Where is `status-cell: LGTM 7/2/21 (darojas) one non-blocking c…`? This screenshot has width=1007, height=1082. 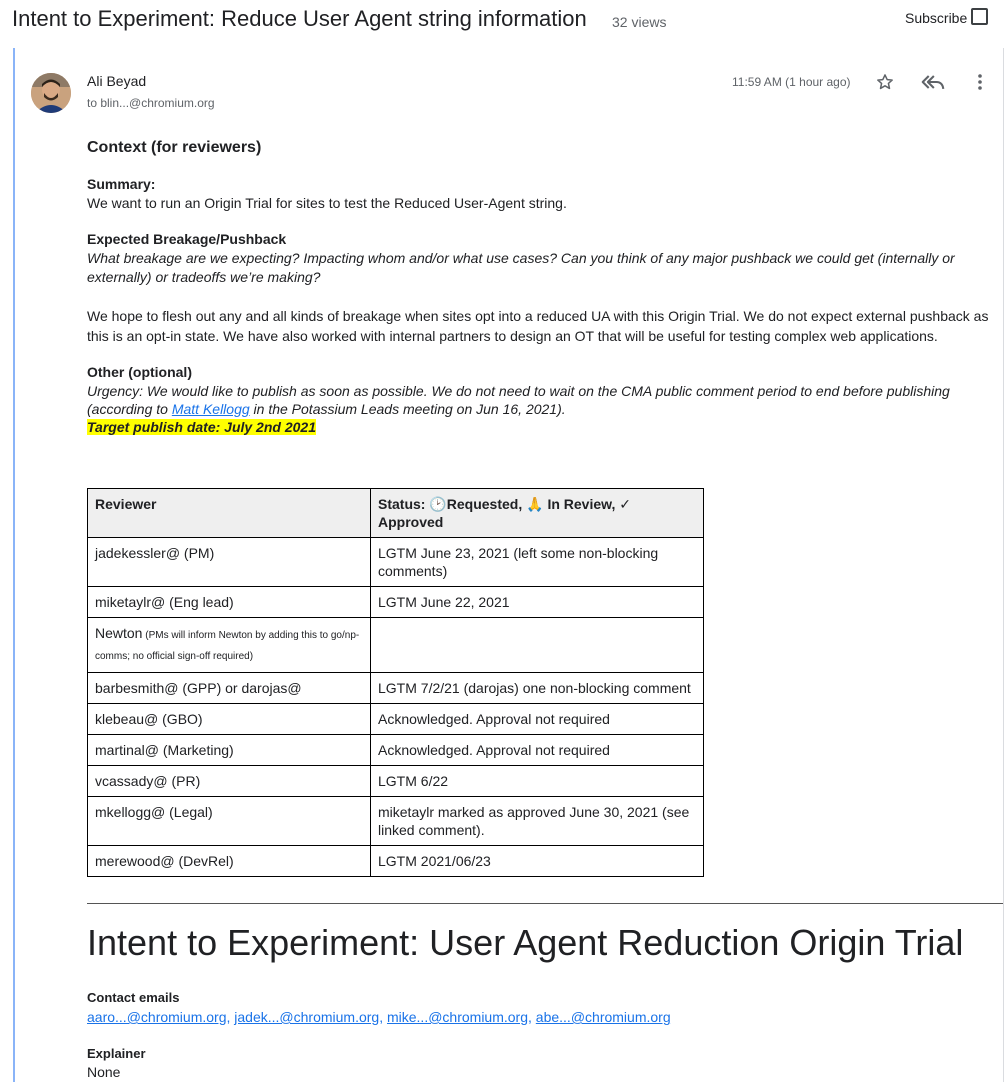 status-cell: LGTM 7/2/21 (darojas) one non-blocking c… is located at coordinates (537, 688).